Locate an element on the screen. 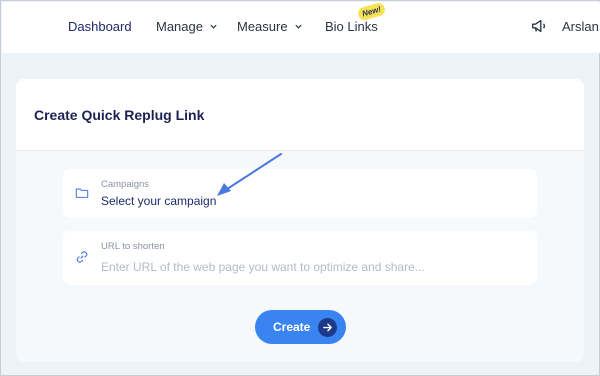  card-title: Create Quick Replug Link is located at coordinates (119, 115).